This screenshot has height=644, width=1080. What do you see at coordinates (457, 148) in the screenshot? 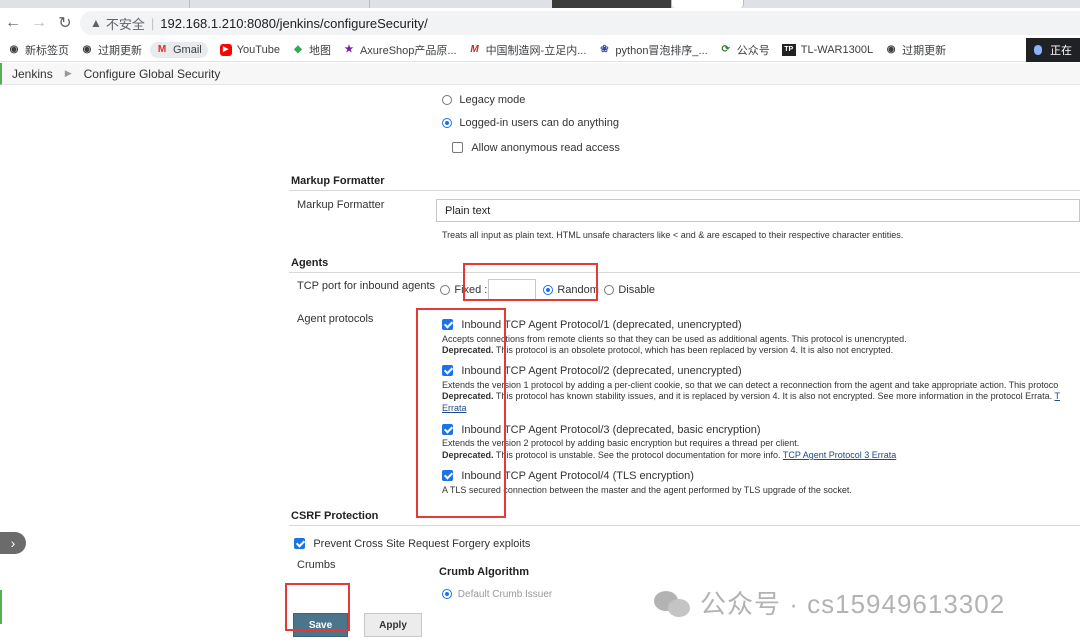
I see `anonymous-read-checkbox` at bounding box center [457, 148].